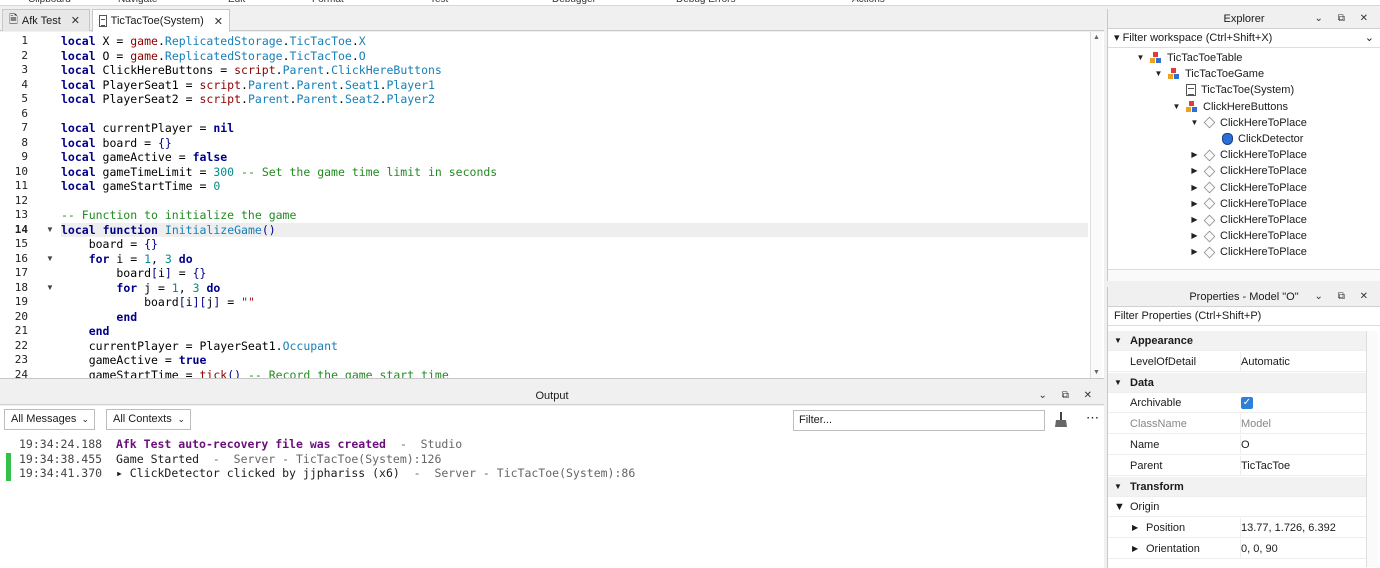 This screenshot has width=1380, height=568. Describe the element at coordinates (574, 346) in the screenshot. I see `code-line: currentPlayer = PlayerSeat1.Occupant` at that location.